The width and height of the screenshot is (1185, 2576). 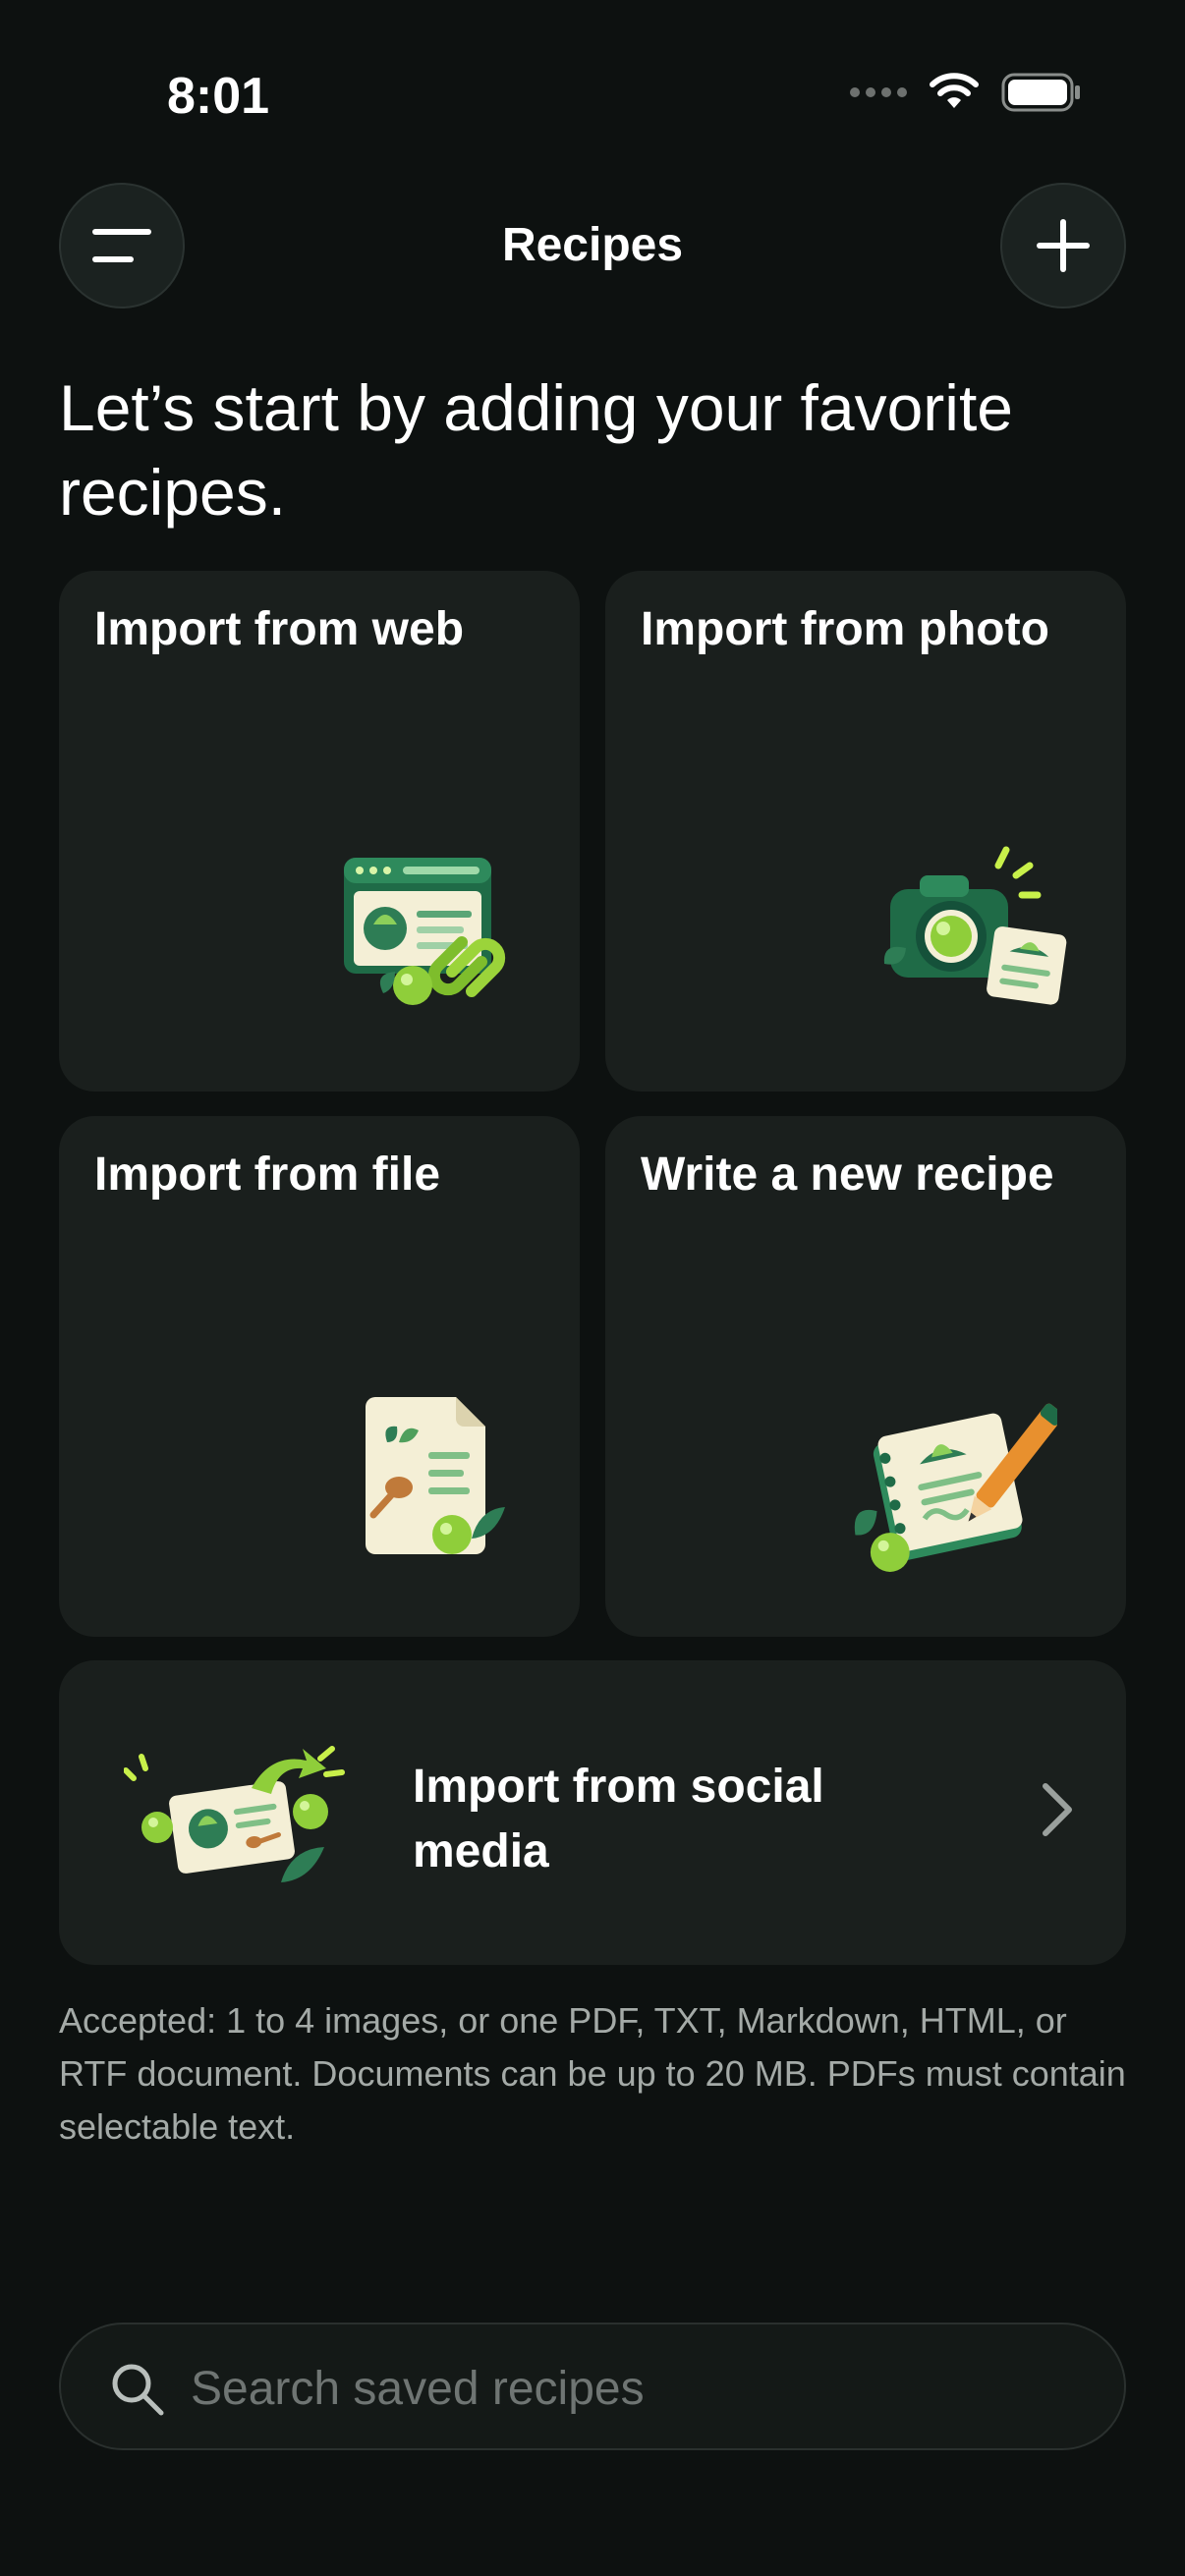 What do you see at coordinates (320, 831) in the screenshot?
I see `import-from-web-card: Import from web` at bounding box center [320, 831].